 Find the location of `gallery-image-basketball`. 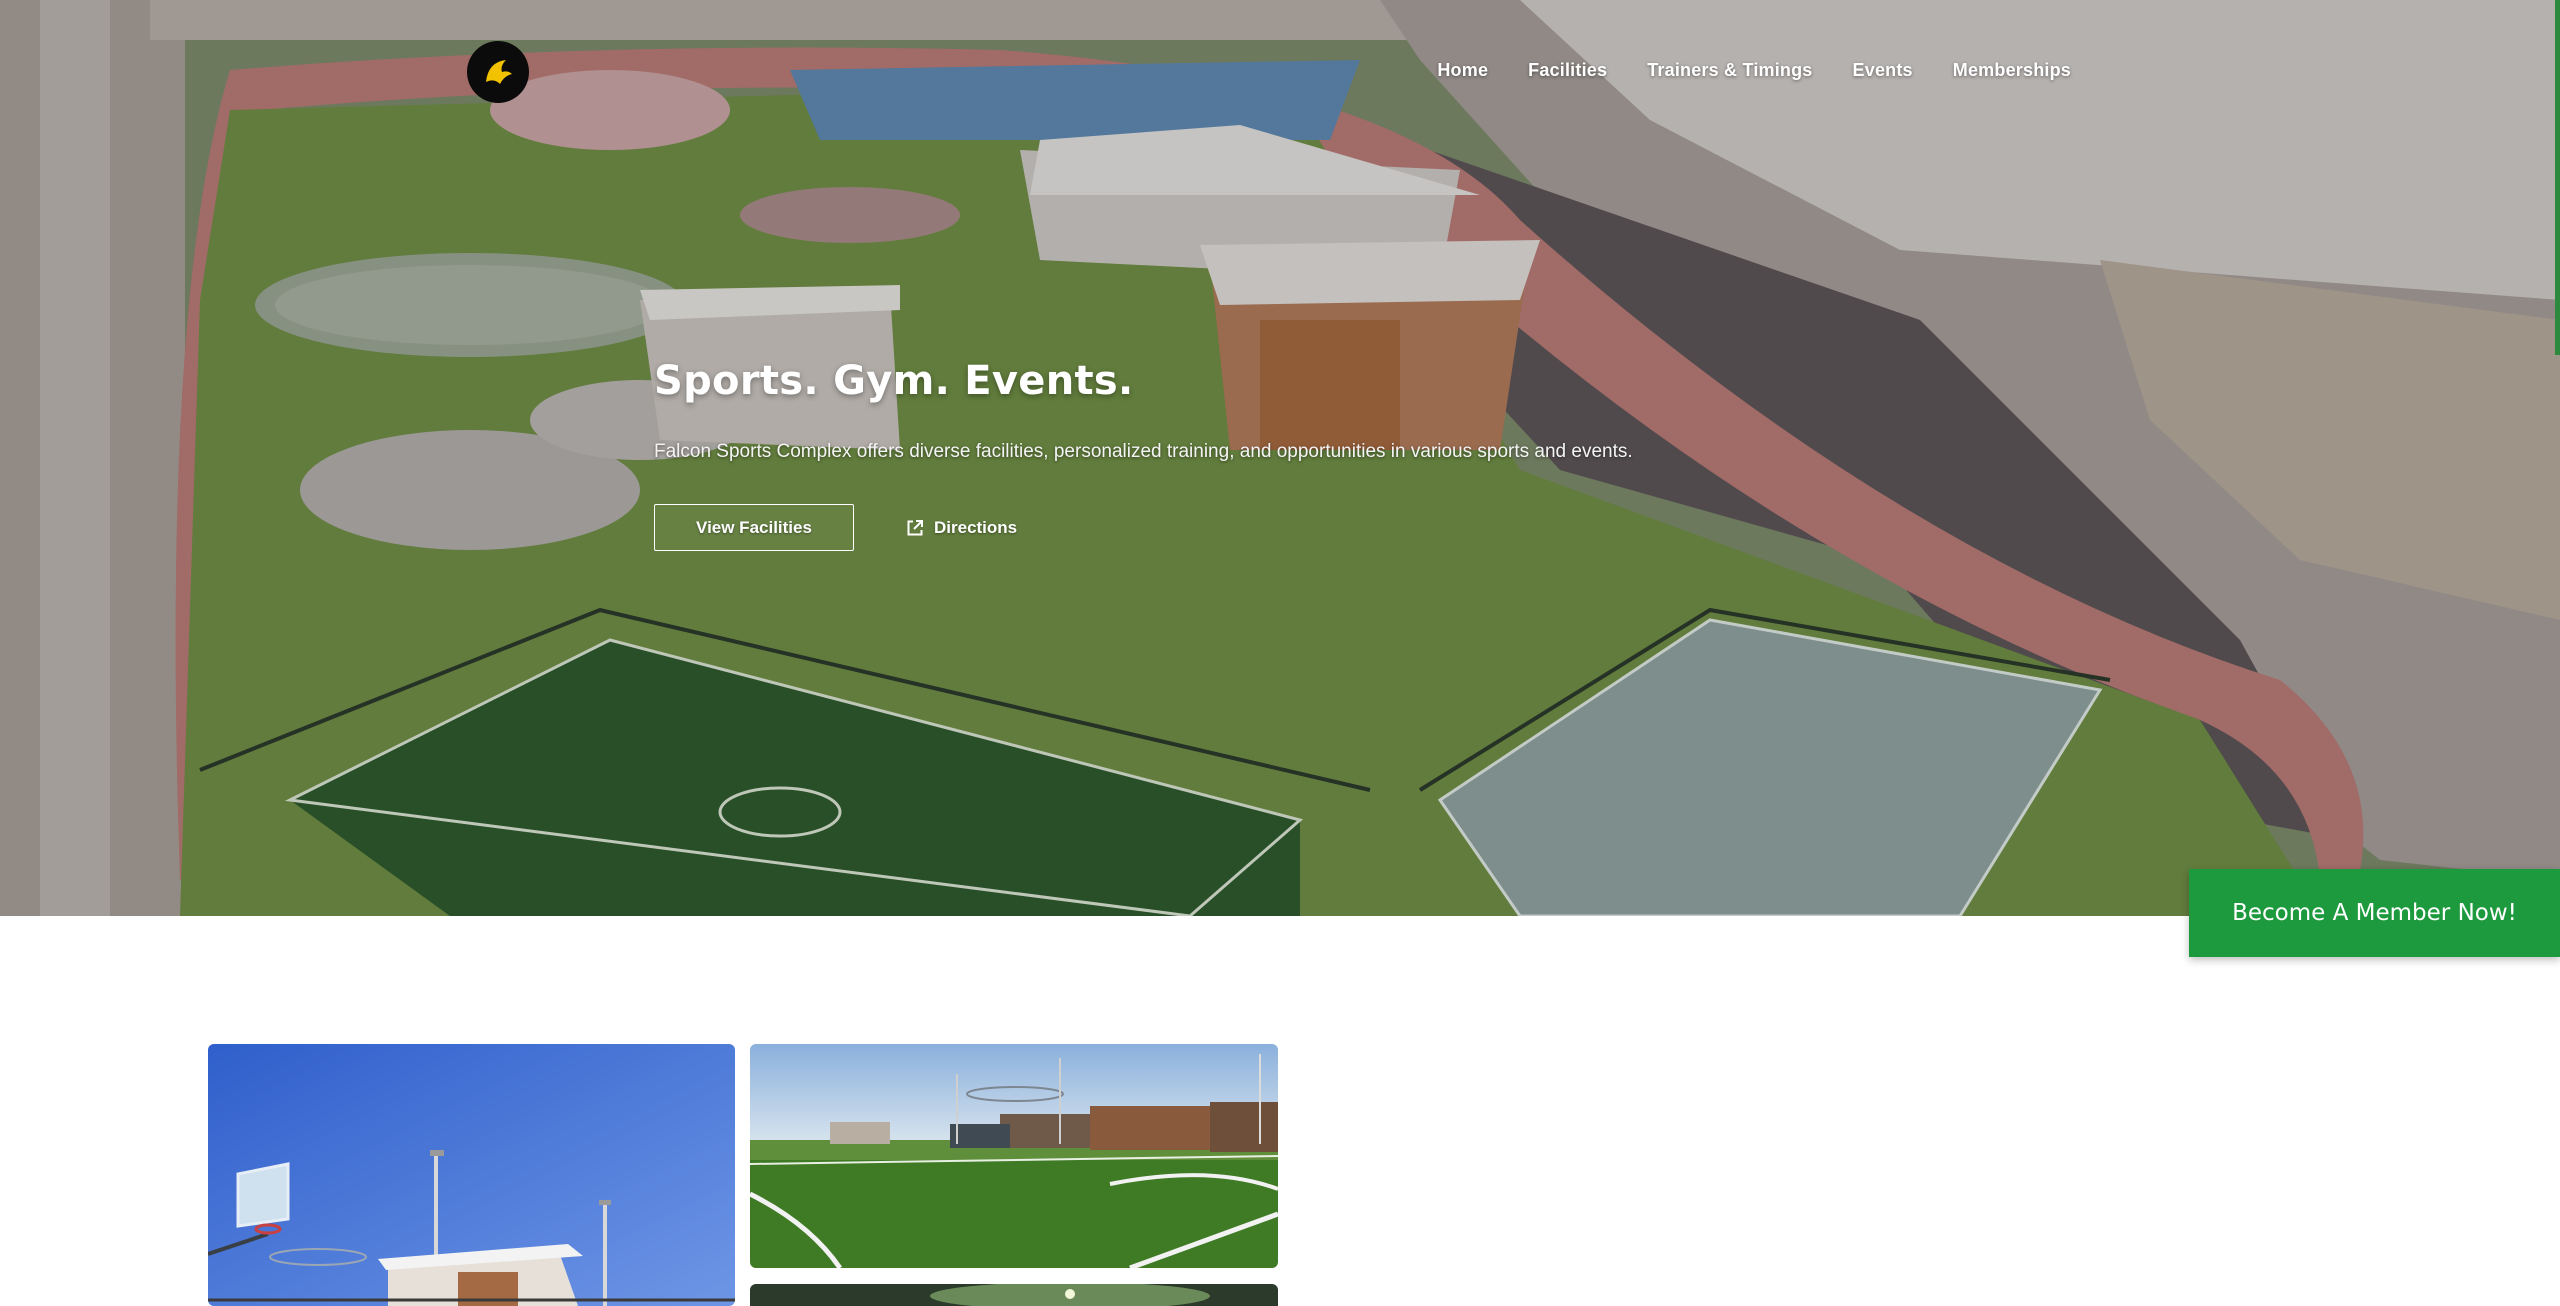

gallery-image-basketball is located at coordinates (471, 1175).